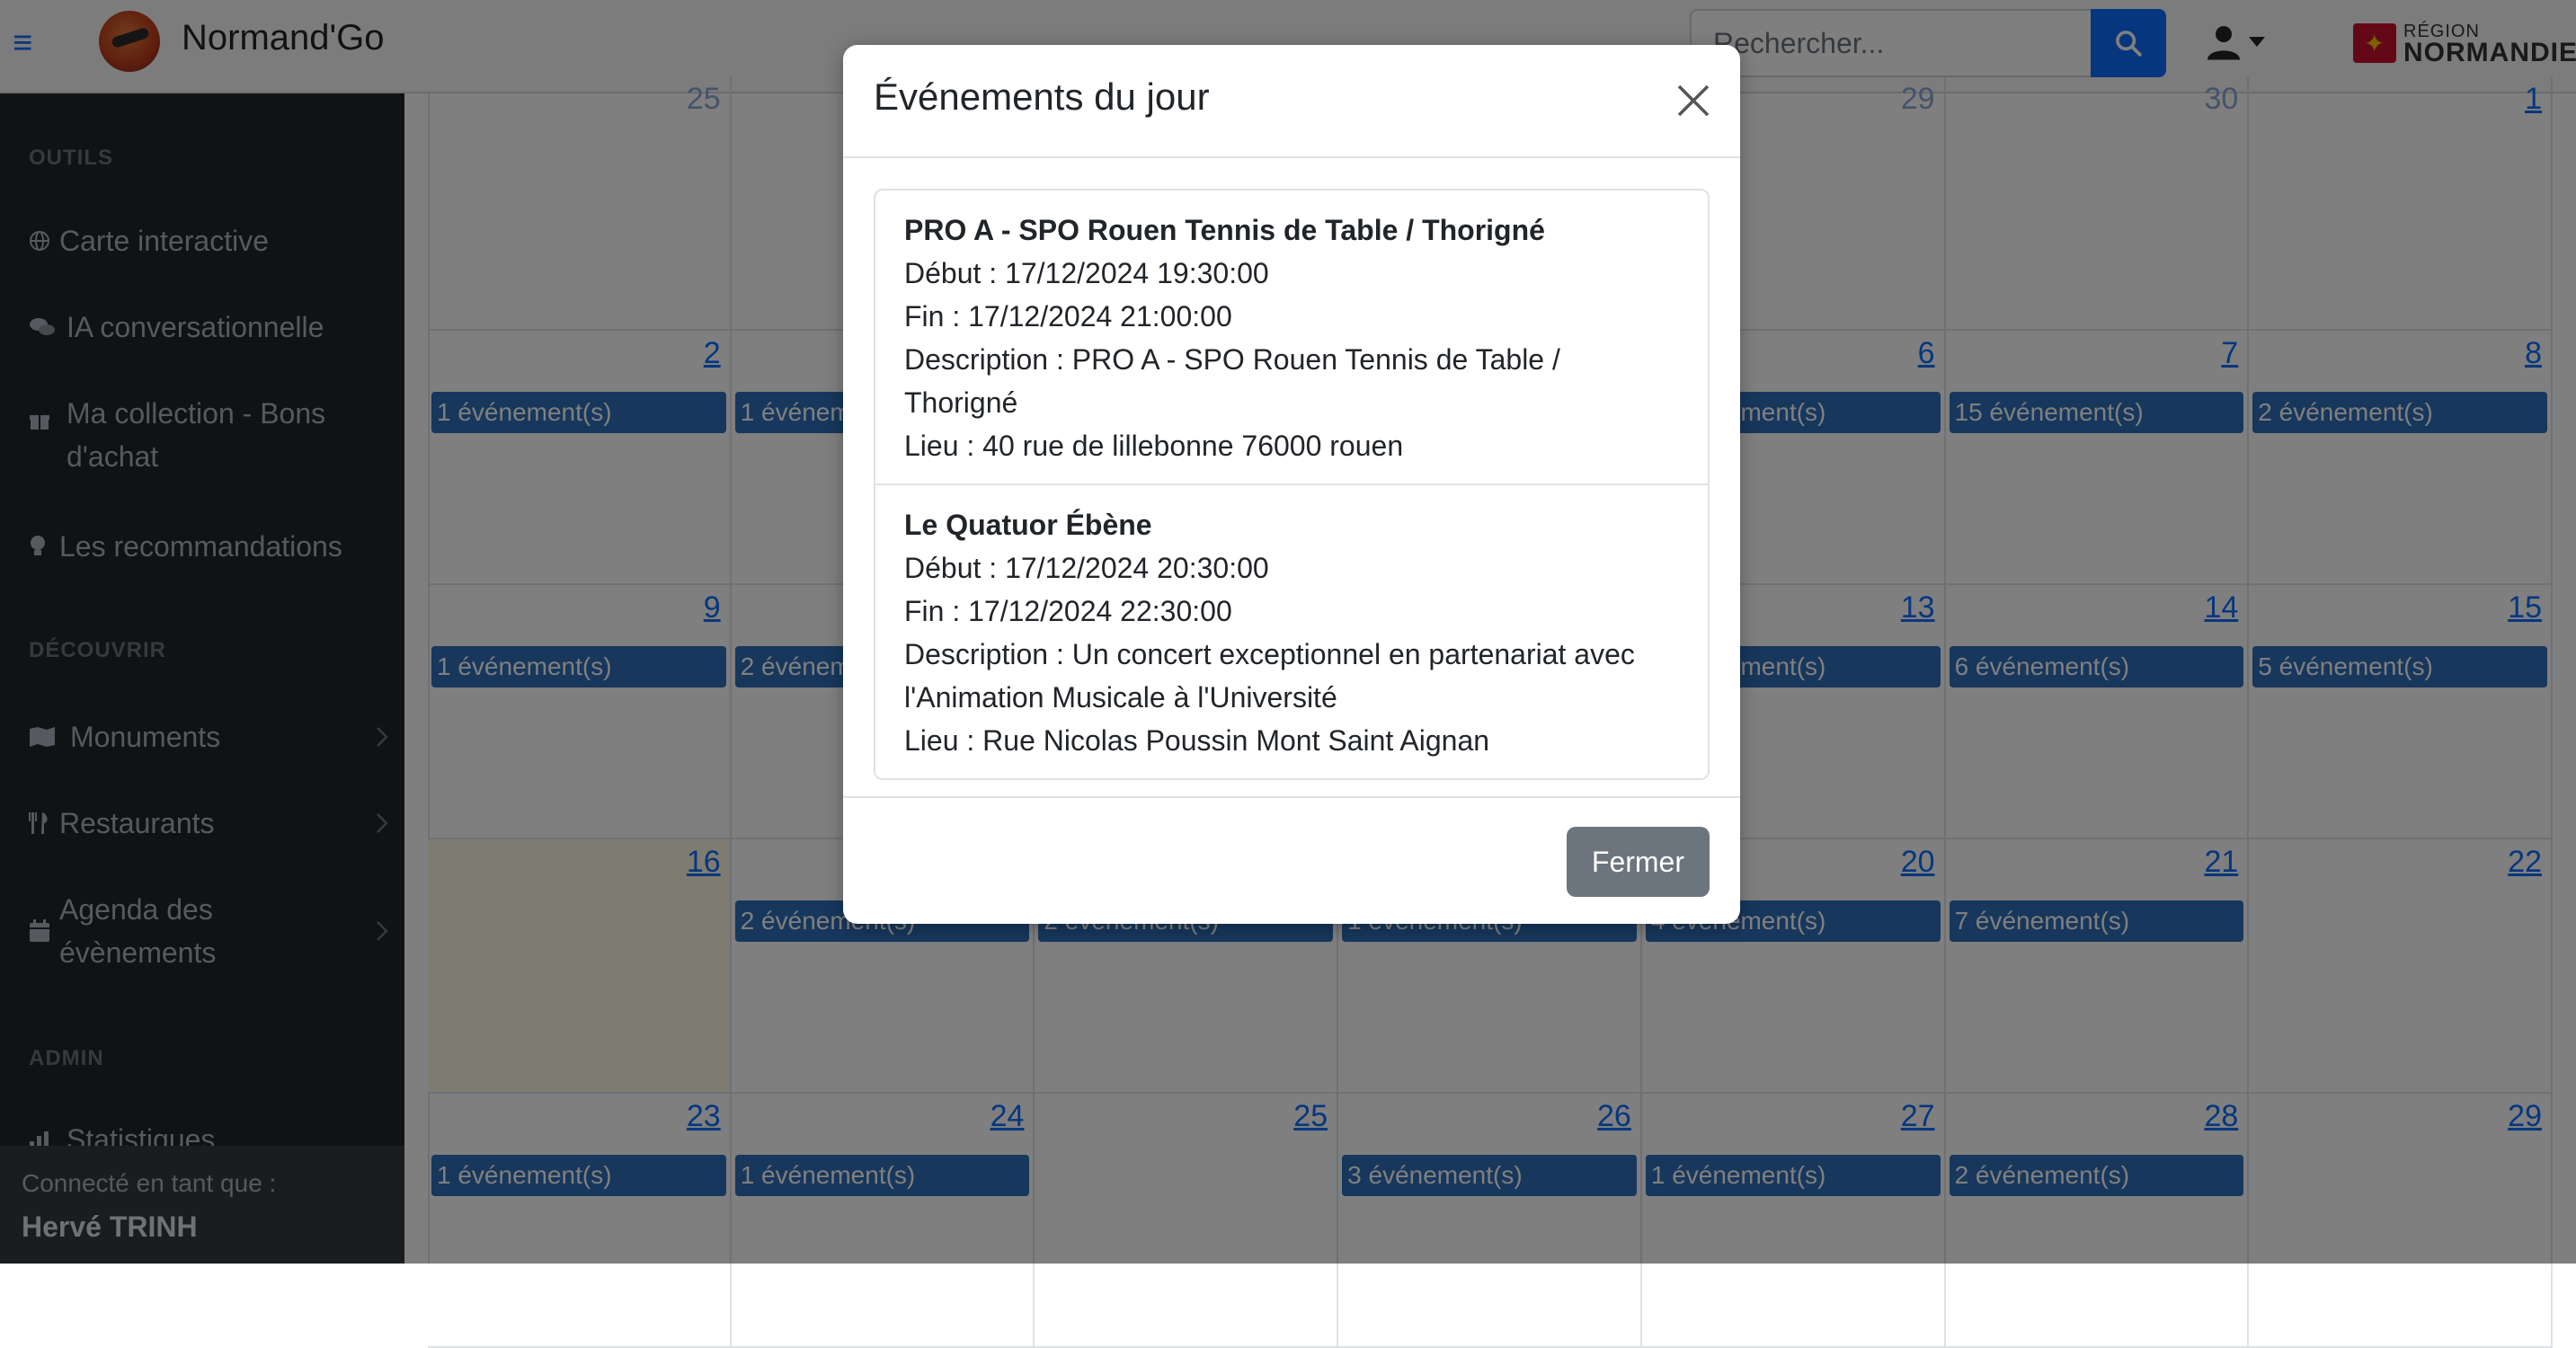 Image resolution: width=2576 pixels, height=1348 pixels. I want to click on close-button: Fermer, so click(1638, 862).